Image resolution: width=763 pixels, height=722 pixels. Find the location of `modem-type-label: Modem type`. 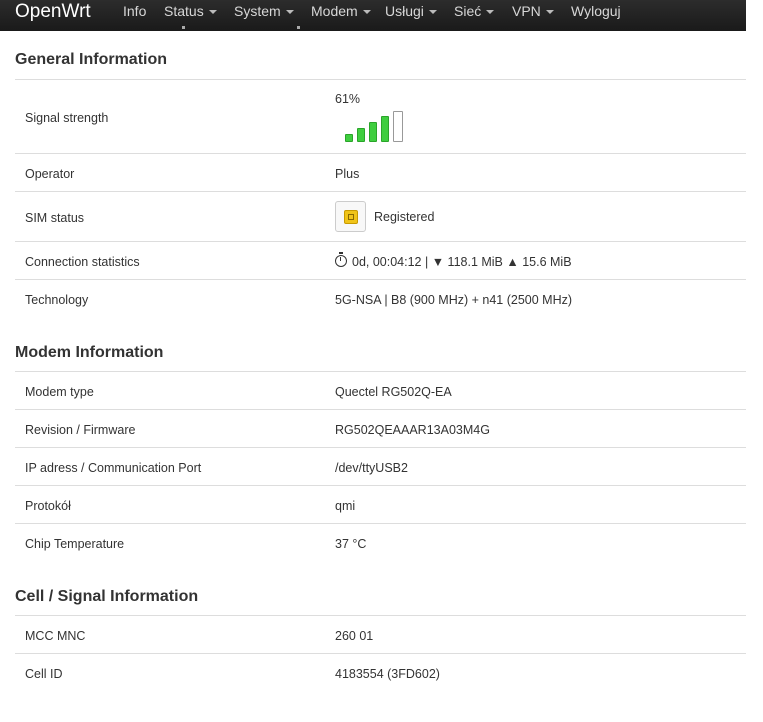

modem-type-label: Modem type is located at coordinates (59, 392).